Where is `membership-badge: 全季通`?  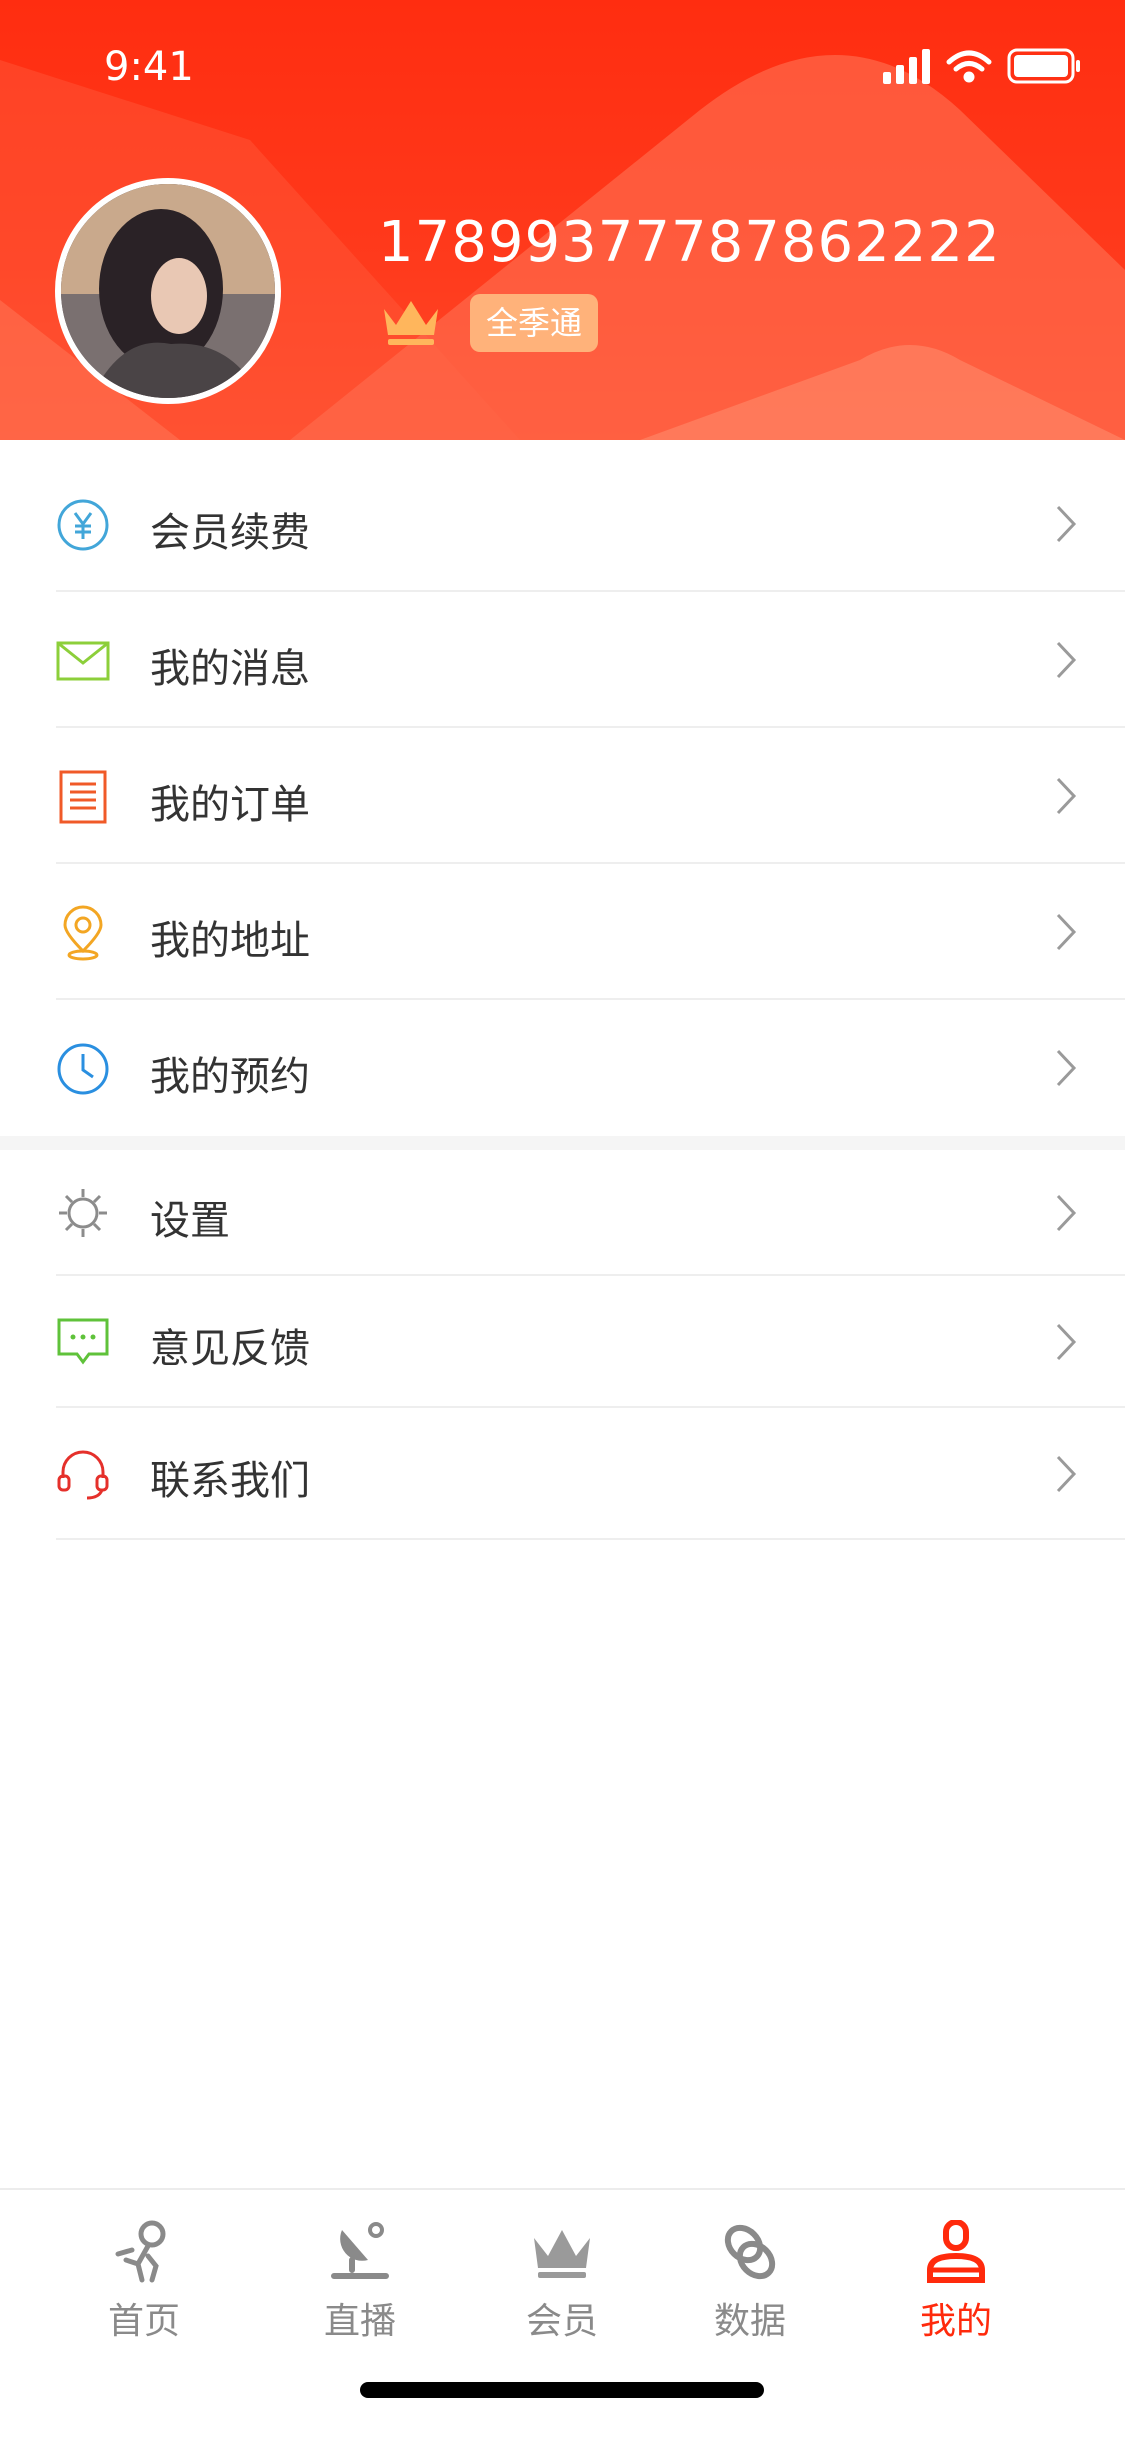
membership-badge: 全季通 is located at coordinates (534, 323).